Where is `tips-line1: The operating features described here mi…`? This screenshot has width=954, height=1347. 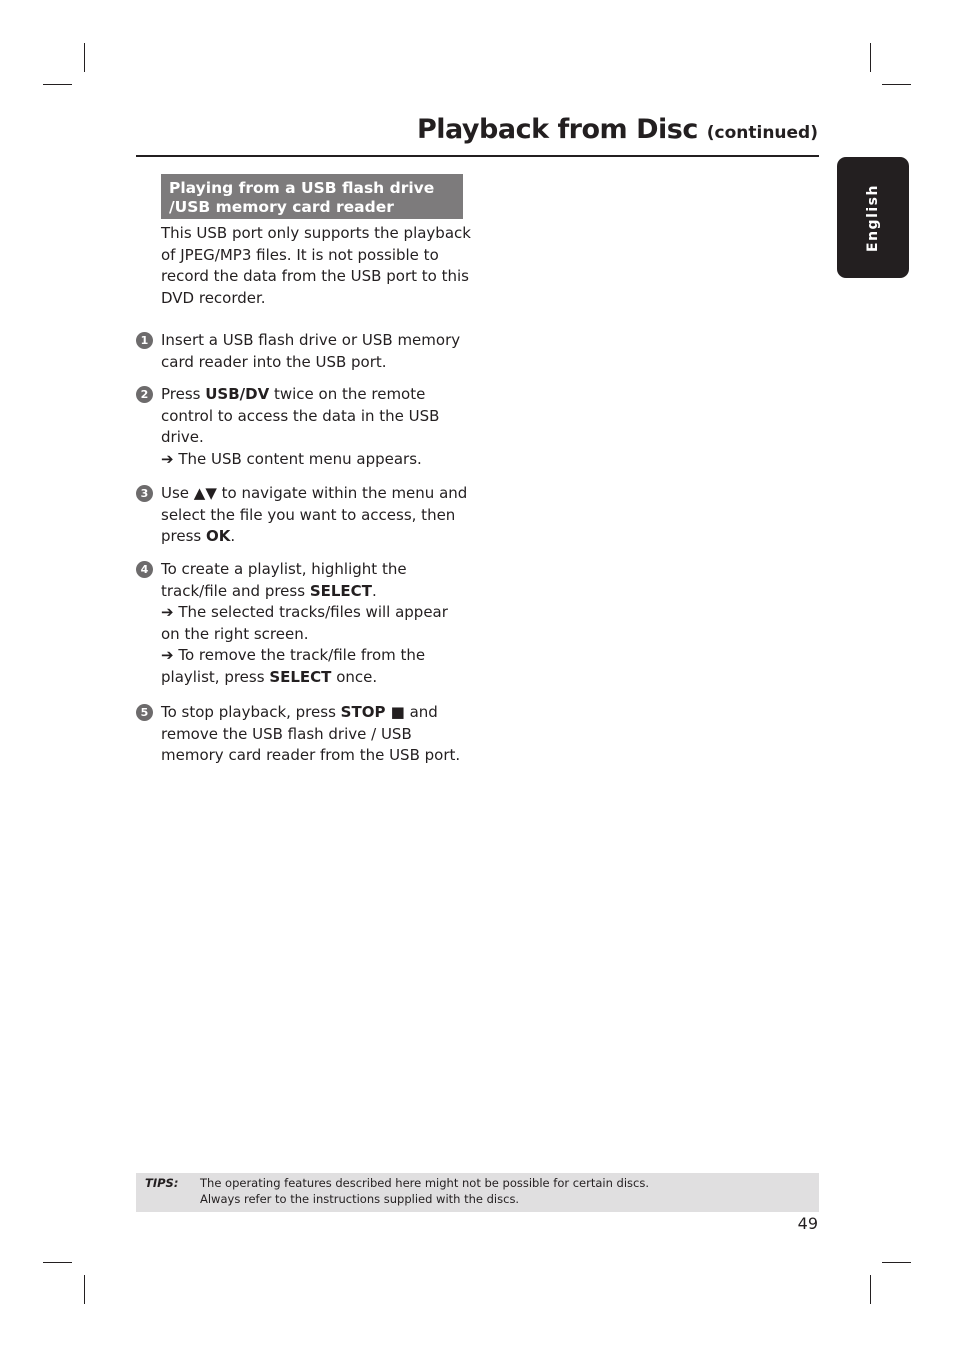 tips-line1: The operating features described here mi… is located at coordinates (425, 1183).